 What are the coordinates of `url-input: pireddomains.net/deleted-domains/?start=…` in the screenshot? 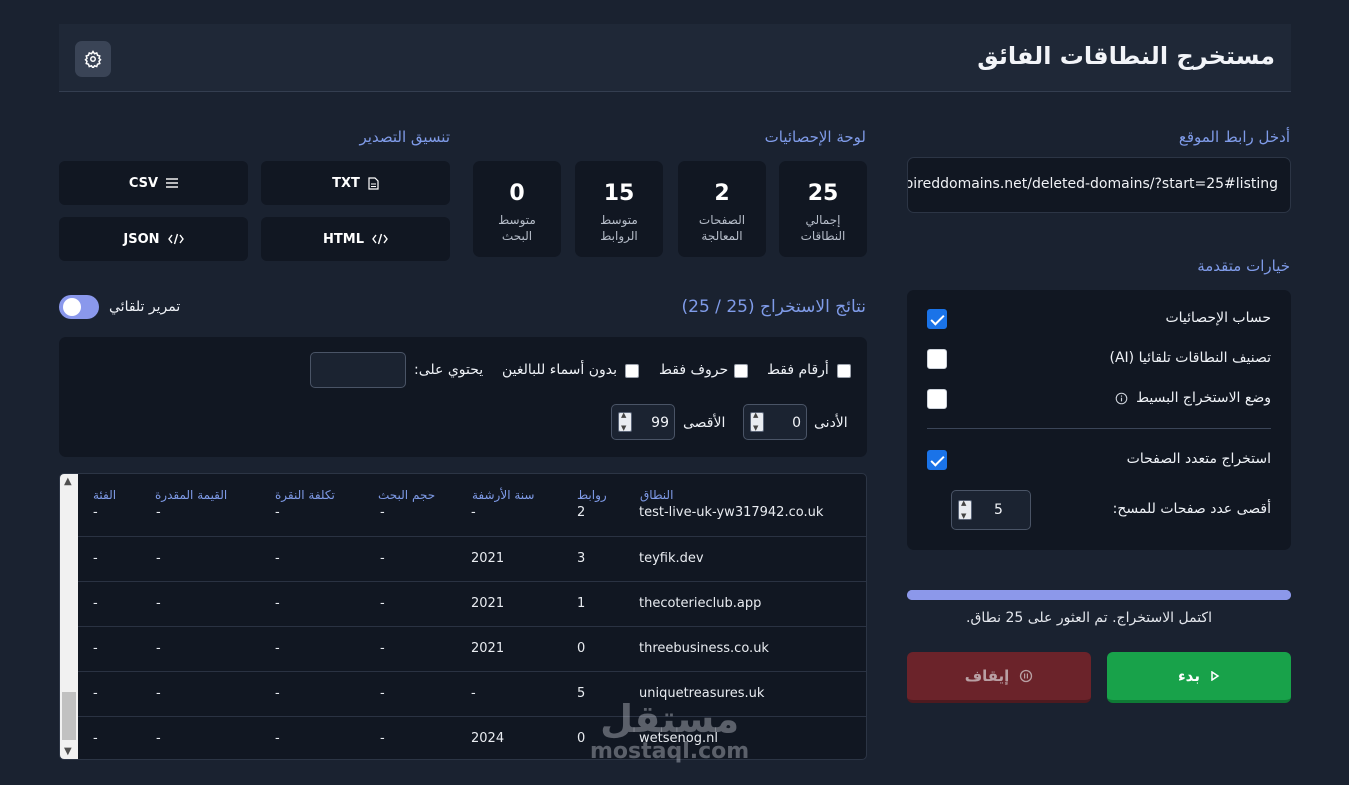 It's located at (1099, 185).